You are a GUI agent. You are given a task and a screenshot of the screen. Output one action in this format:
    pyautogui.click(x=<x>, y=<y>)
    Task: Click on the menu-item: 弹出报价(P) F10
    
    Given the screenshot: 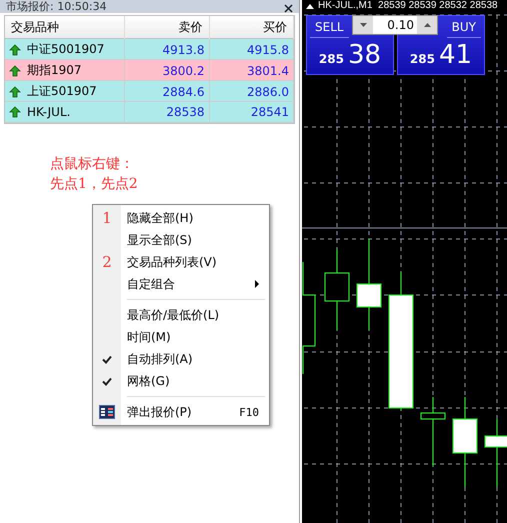 What is the action you would take?
    pyautogui.click(x=181, y=412)
    